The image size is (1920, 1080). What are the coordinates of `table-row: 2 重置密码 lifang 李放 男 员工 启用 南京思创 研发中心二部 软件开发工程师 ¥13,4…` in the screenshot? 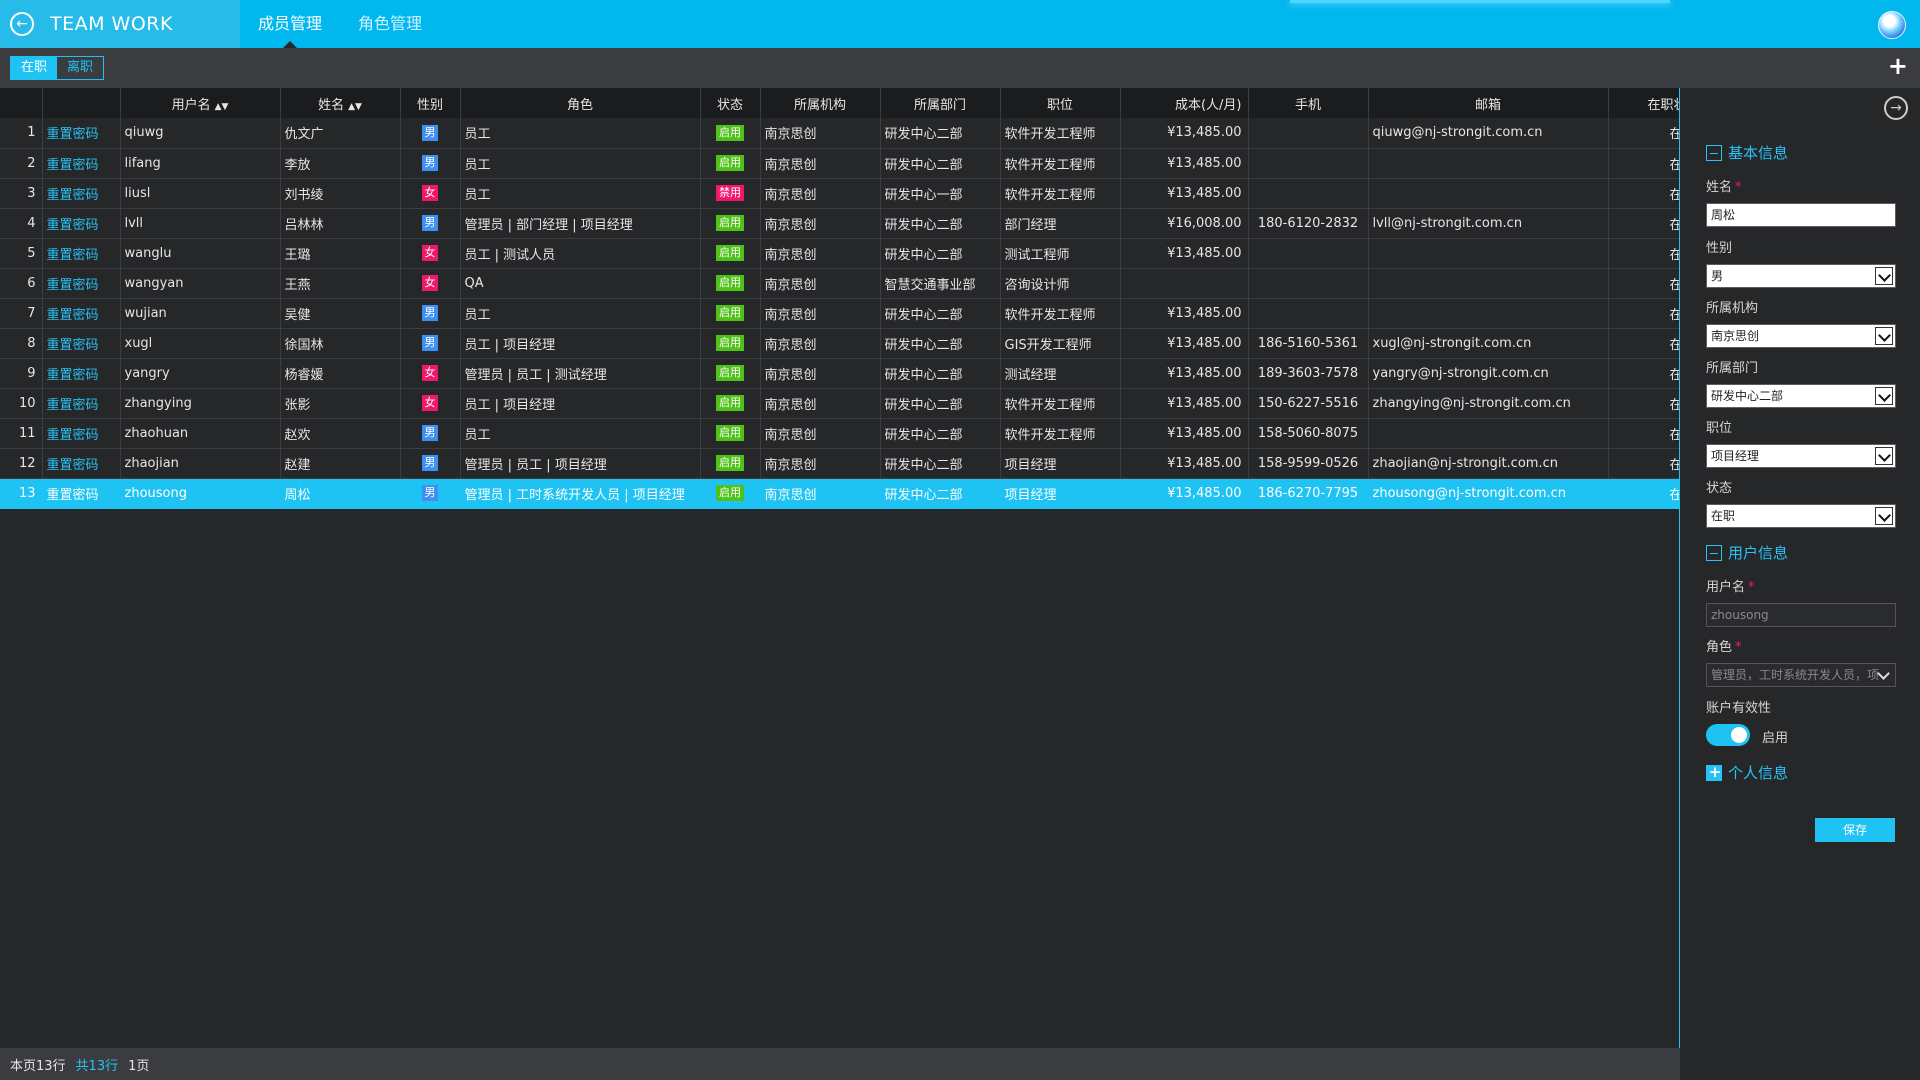 It's located at (839, 163).